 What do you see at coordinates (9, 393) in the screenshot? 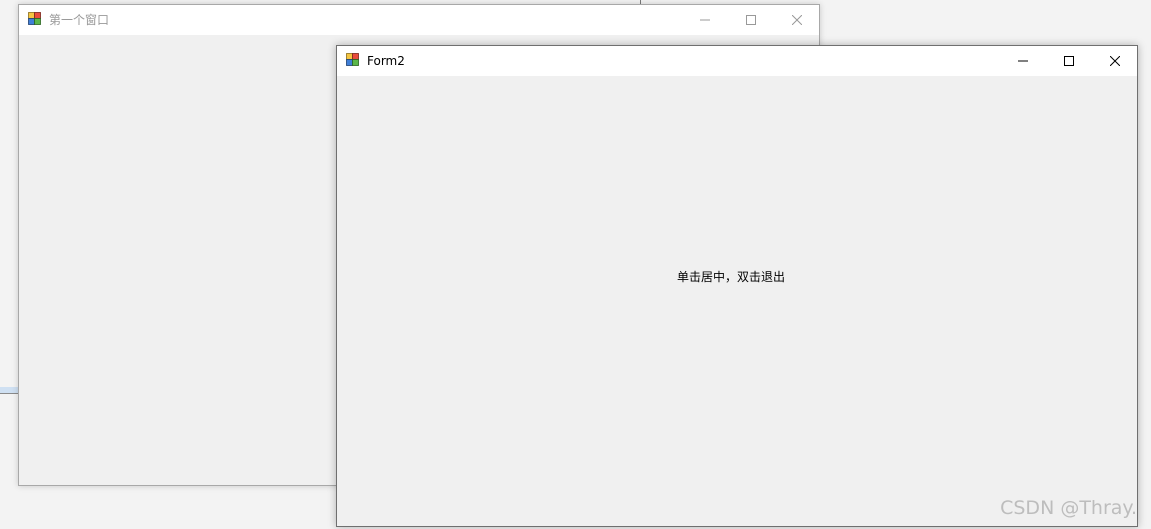
I see `desktop-divider-horizontal` at bounding box center [9, 393].